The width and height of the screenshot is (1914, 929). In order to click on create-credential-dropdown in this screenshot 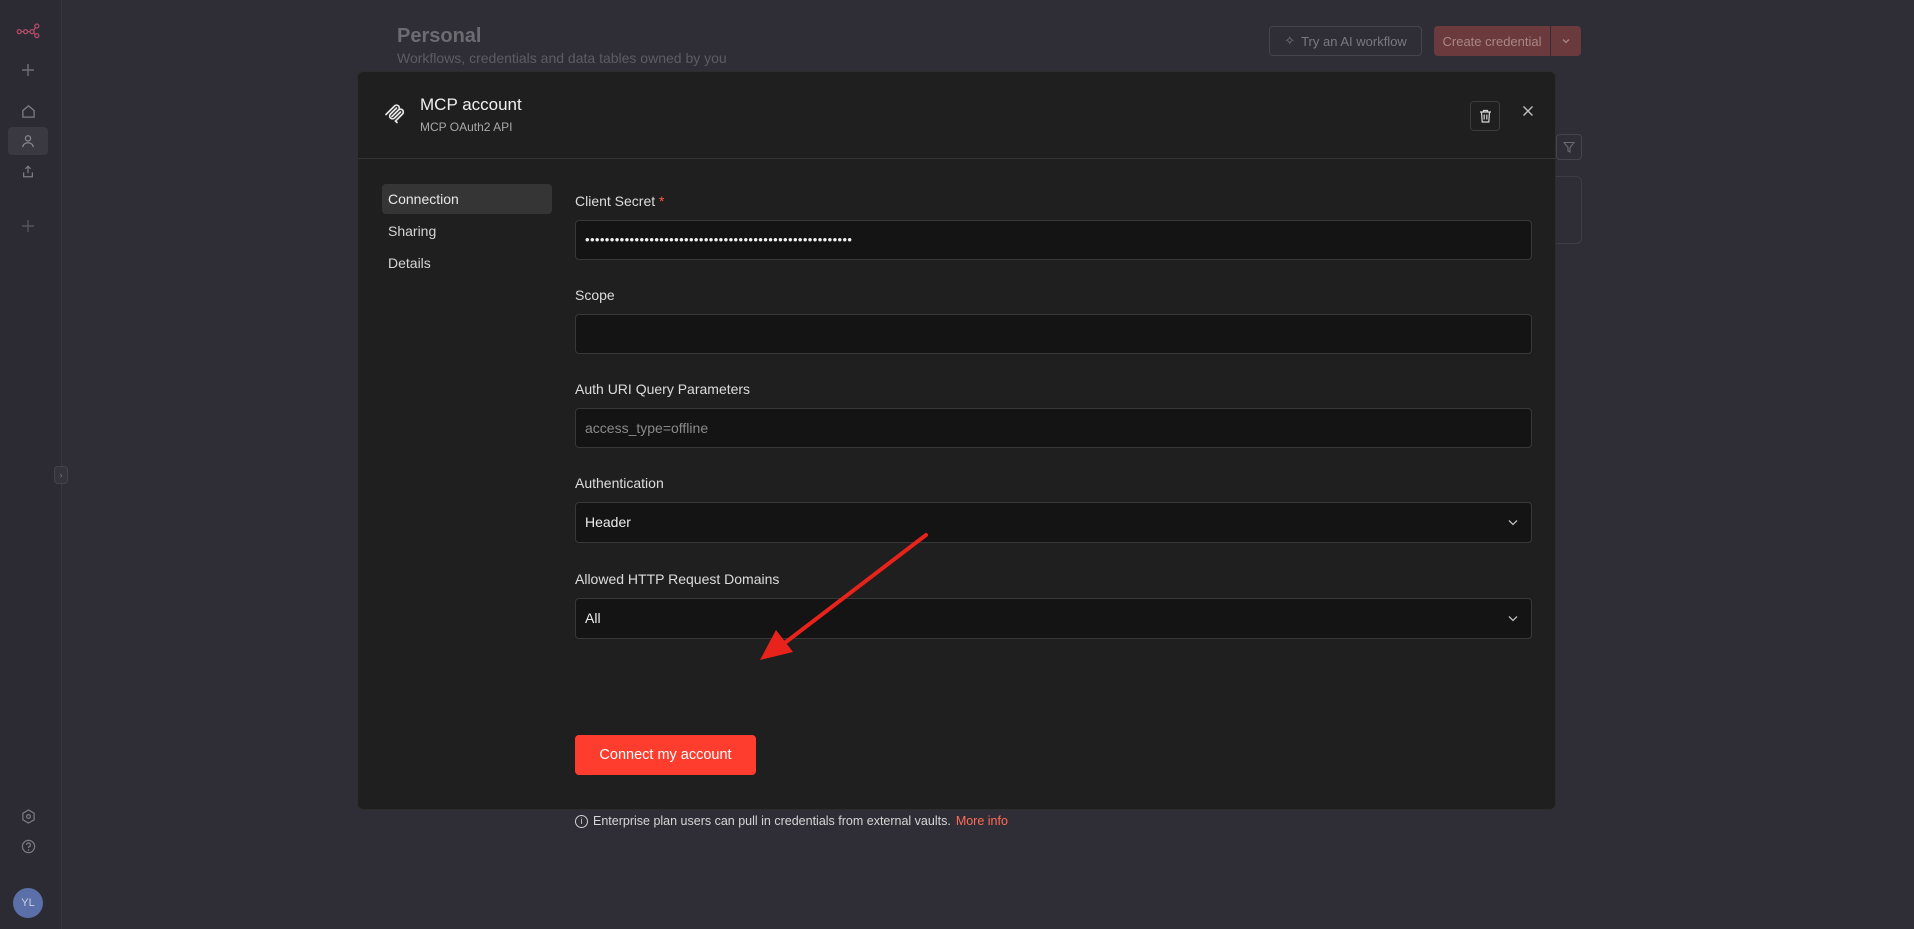, I will do `click(1566, 41)`.